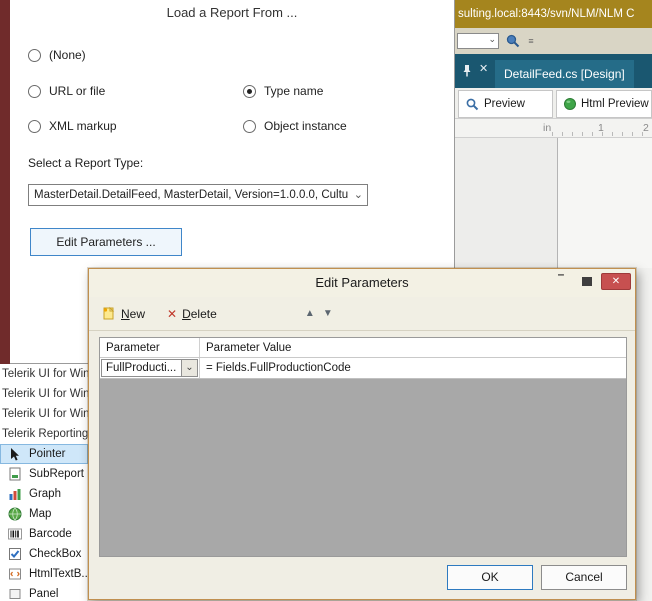  What do you see at coordinates (467, 71) in the screenshot?
I see `pin-icon` at bounding box center [467, 71].